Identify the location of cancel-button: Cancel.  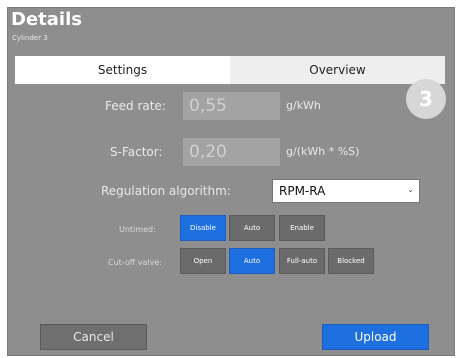
(93, 337).